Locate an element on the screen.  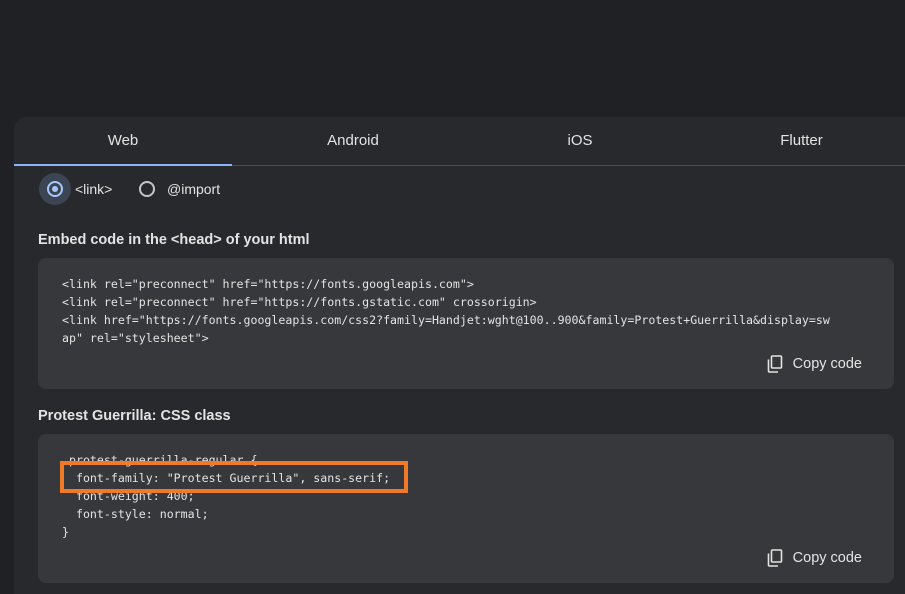
tab-ios: iOS is located at coordinates (580, 141).